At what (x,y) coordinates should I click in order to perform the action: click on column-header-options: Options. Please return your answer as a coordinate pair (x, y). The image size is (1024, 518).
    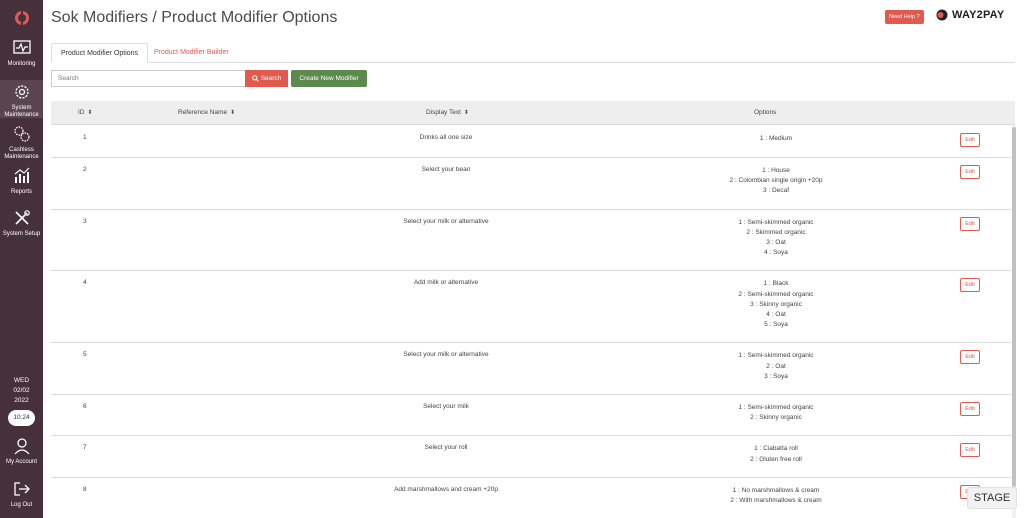
    Looking at the image, I should click on (765, 112).